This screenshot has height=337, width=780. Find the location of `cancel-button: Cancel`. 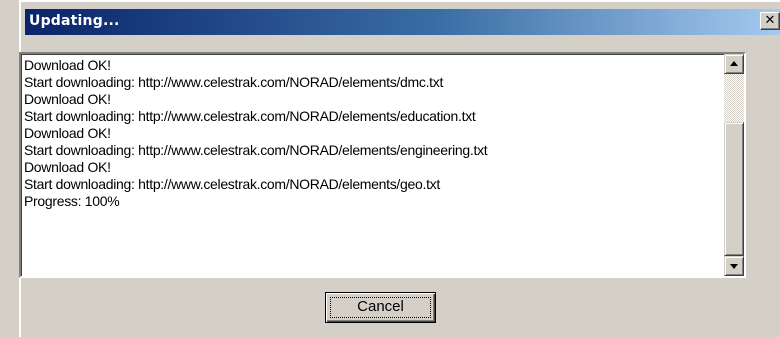

cancel-button: Cancel is located at coordinates (380, 307).